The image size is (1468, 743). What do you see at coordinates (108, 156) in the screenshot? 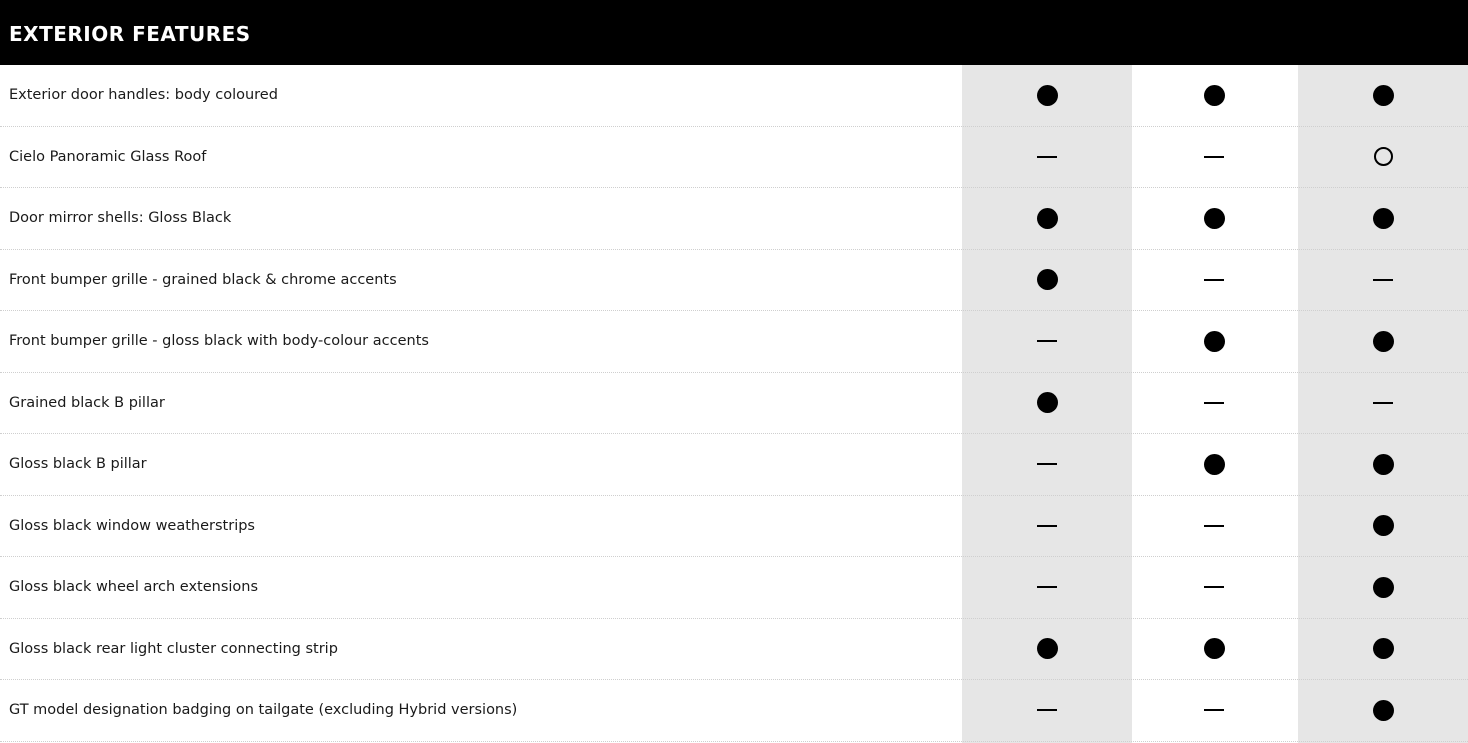
I see `feature-label: Cielo Panoramic Glass Roof` at bounding box center [108, 156].